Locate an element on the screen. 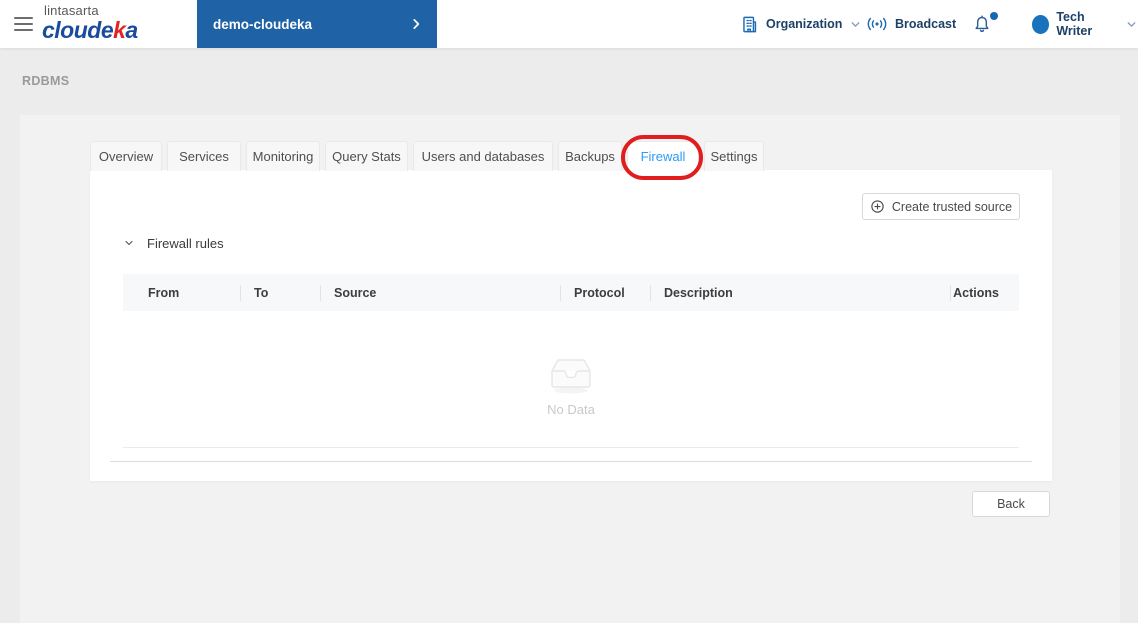  plus-circle-icon is located at coordinates (877, 206).